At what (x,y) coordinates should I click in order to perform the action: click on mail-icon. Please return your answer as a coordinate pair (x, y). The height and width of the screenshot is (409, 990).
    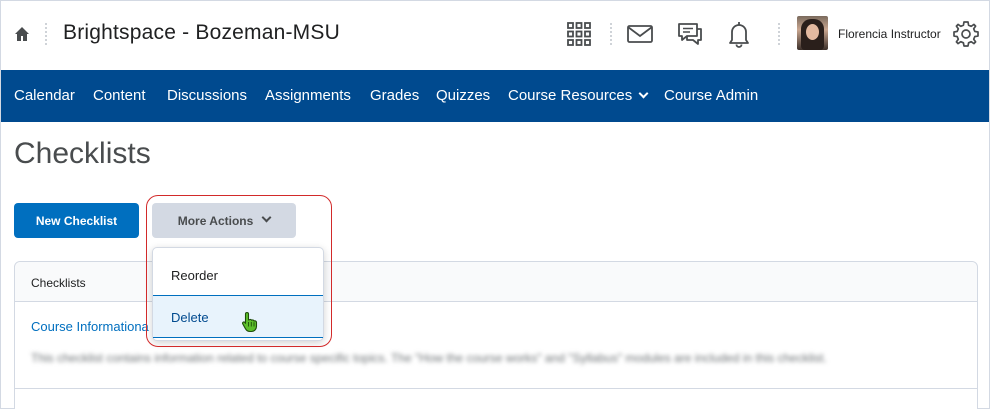
    Looking at the image, I should click on (640, 34).